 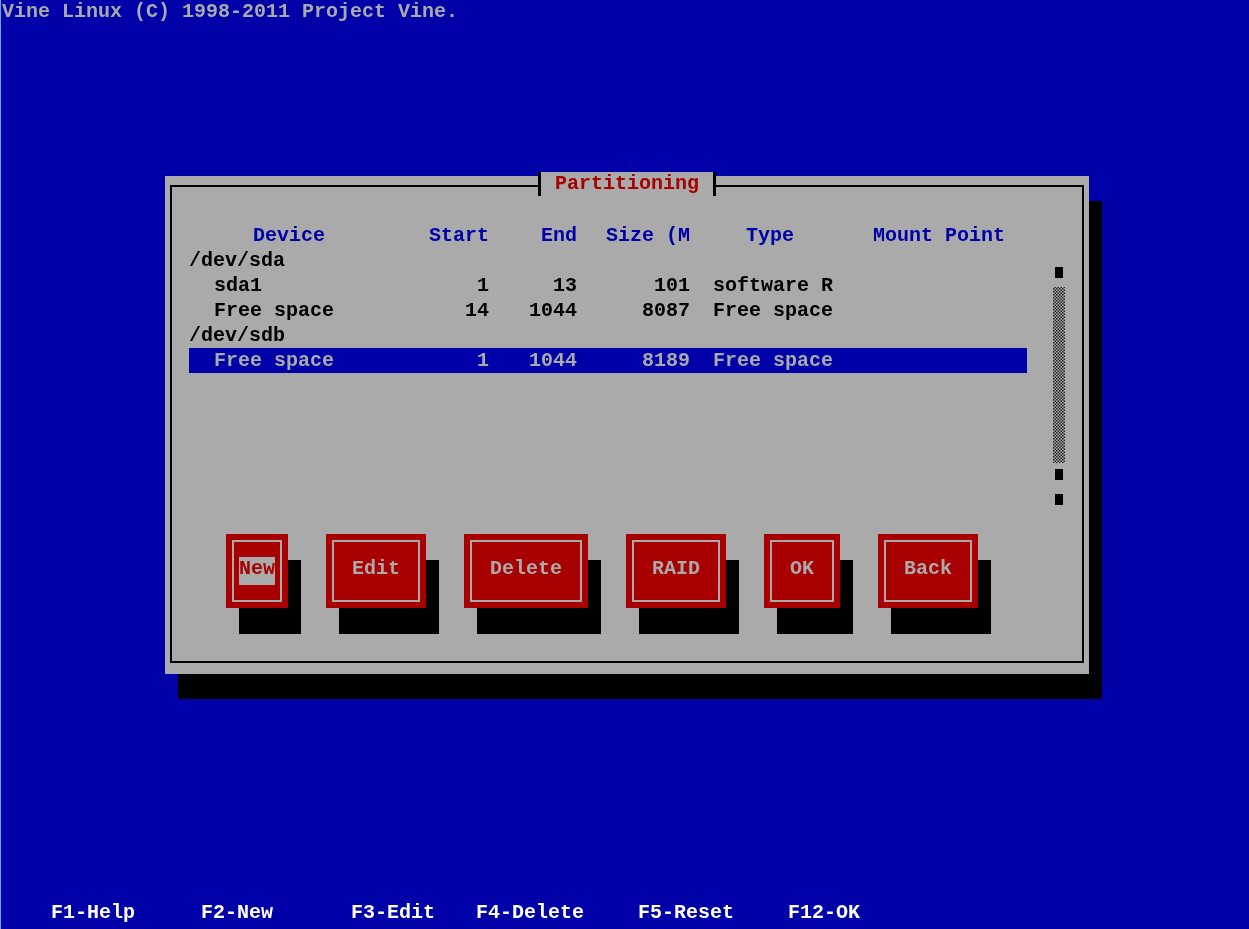 I want to click on disk-name: /dev/sdb, so click(x=237, y=335).